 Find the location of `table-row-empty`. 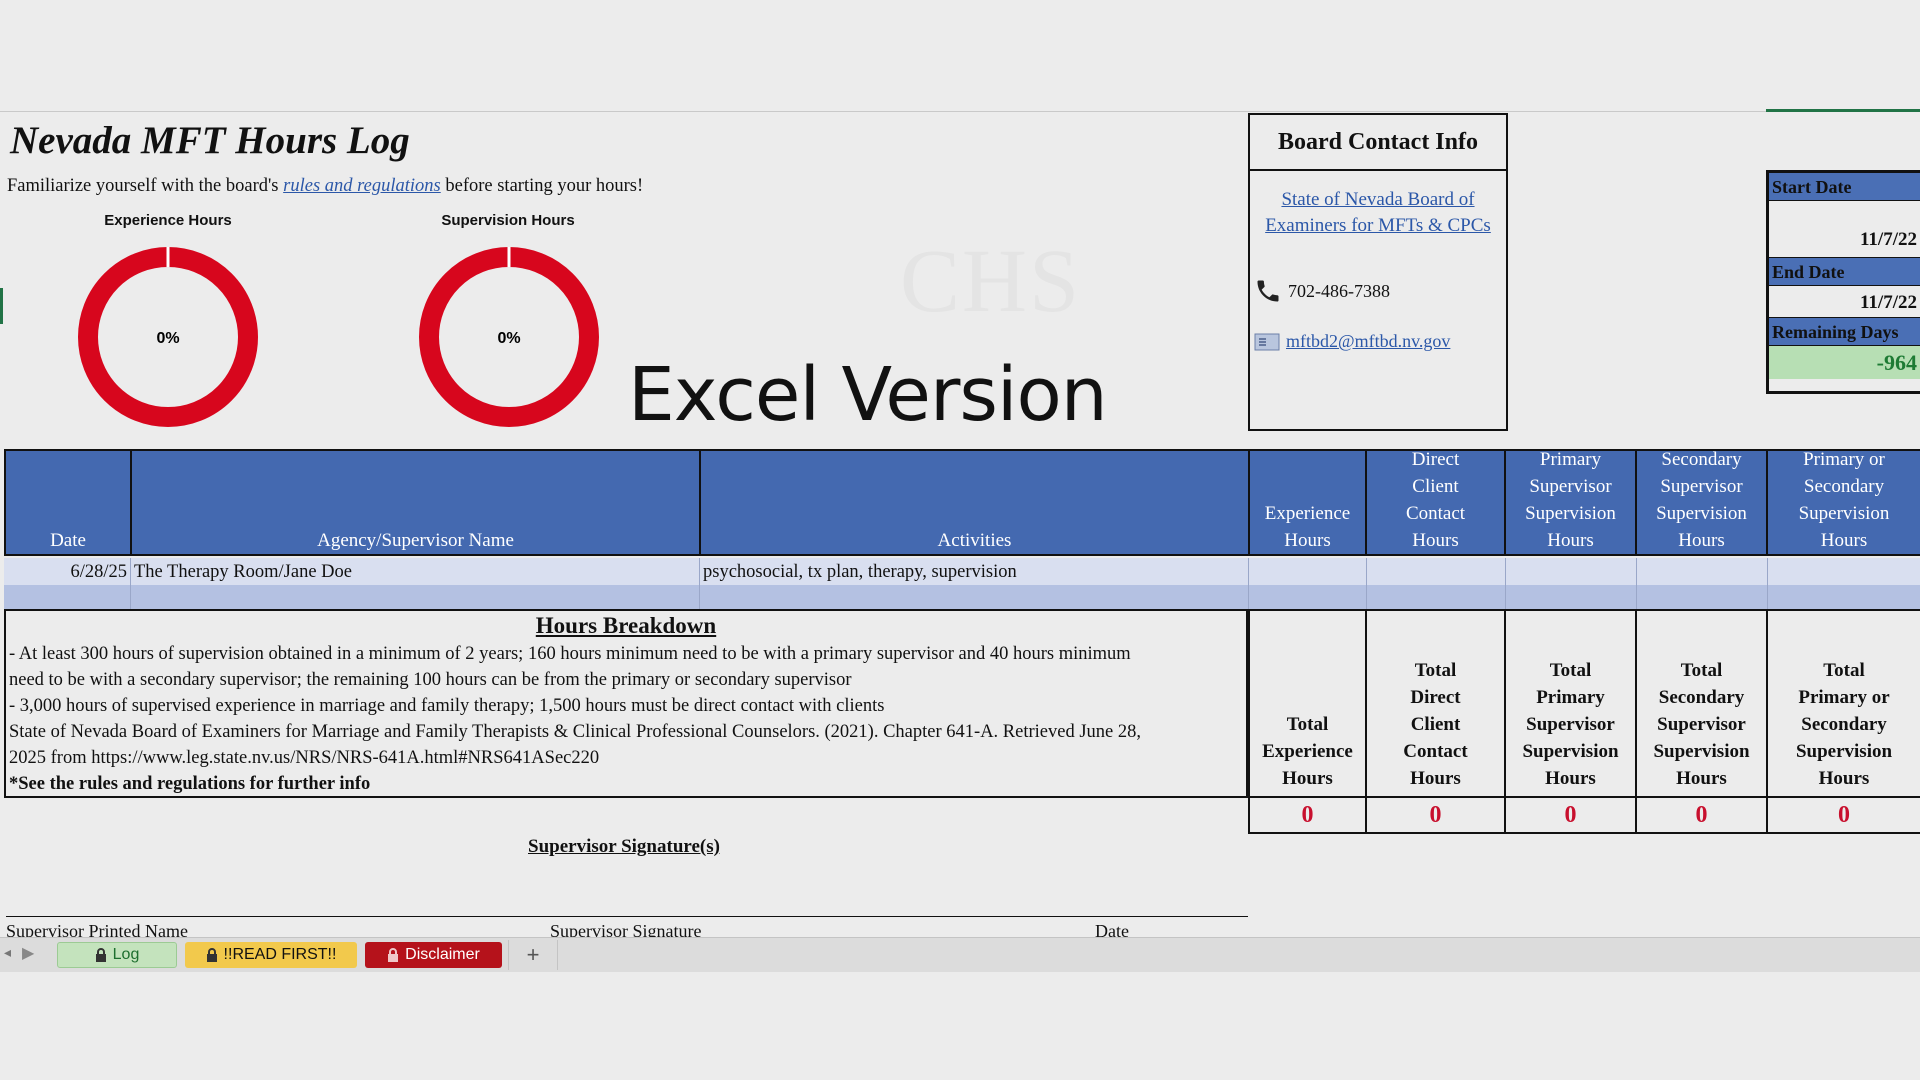

table-row-empty is located at coordinates (962, 597).